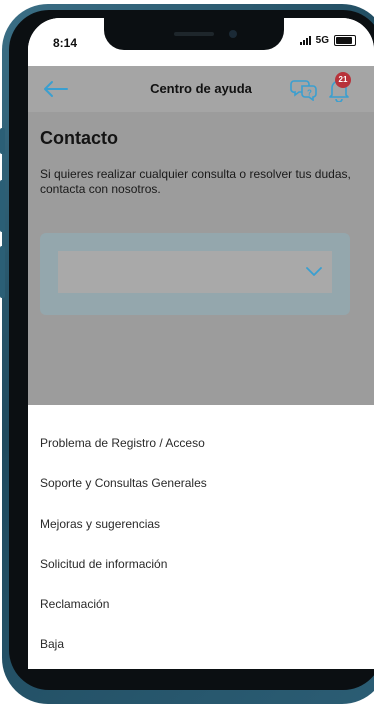 The height and width of the screenshot is (704, 374). I want to click on select-container, so click(195, 274).